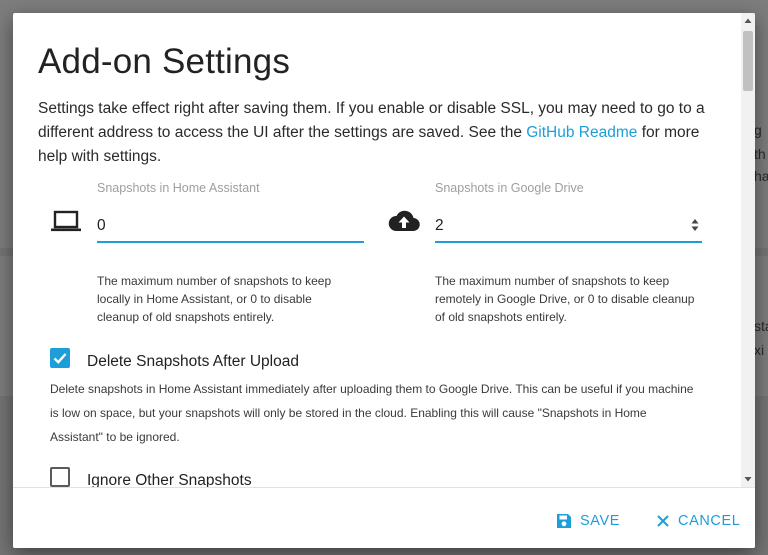 The width and height of the screenshot is (768, 555). Describe the element at coordinates (761, 176) in the screenshot. I see `background-text: ha` at that location.